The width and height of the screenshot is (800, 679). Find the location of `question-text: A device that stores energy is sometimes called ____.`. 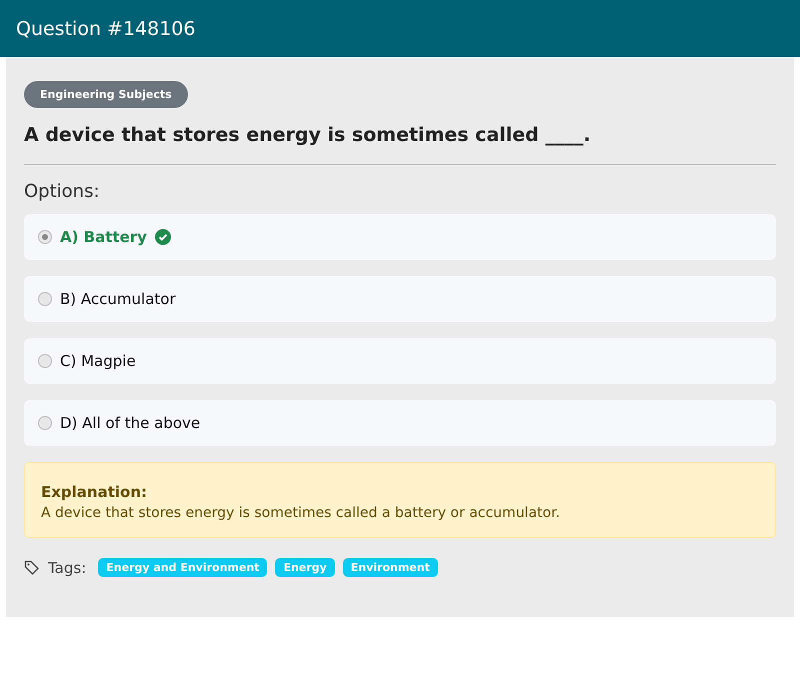

question-text: A device that stores energy is sometimes called ____. is located at coordinates (308, 135).